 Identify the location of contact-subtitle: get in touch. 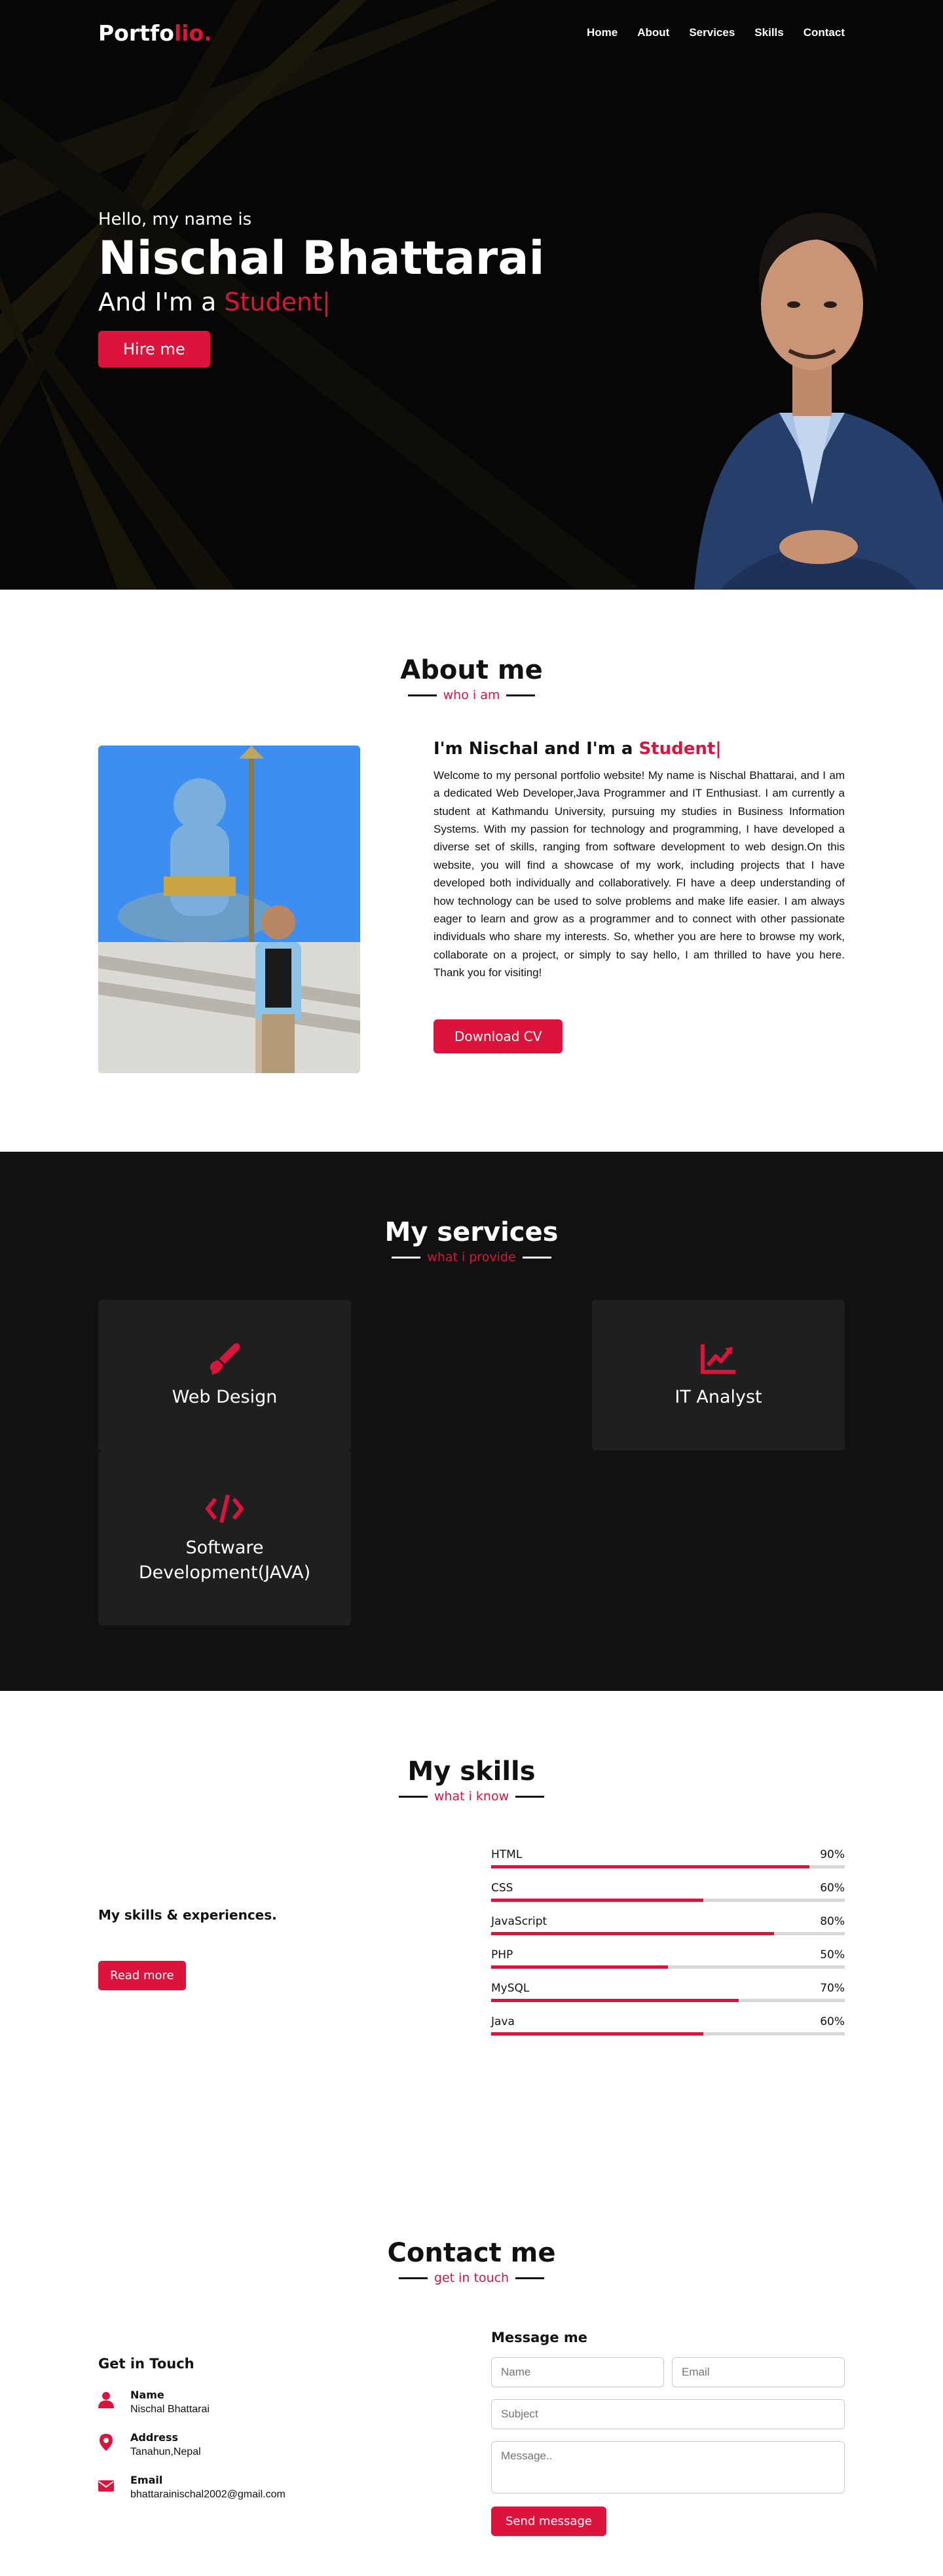
(471, 2278).